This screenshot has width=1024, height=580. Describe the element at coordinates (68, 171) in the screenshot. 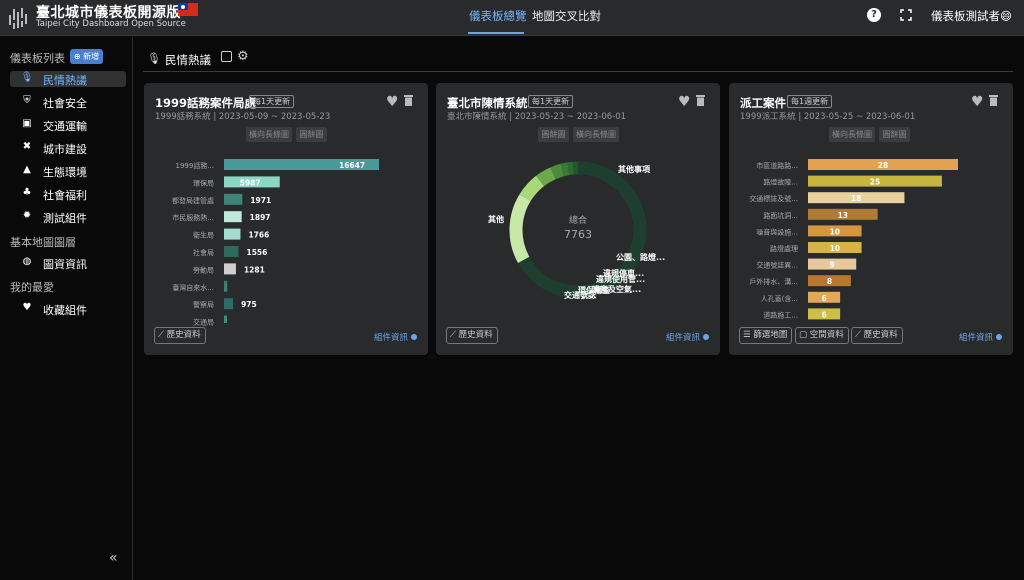

I see `sidebar-item-ecology: ▲ 生態環境` at that location.